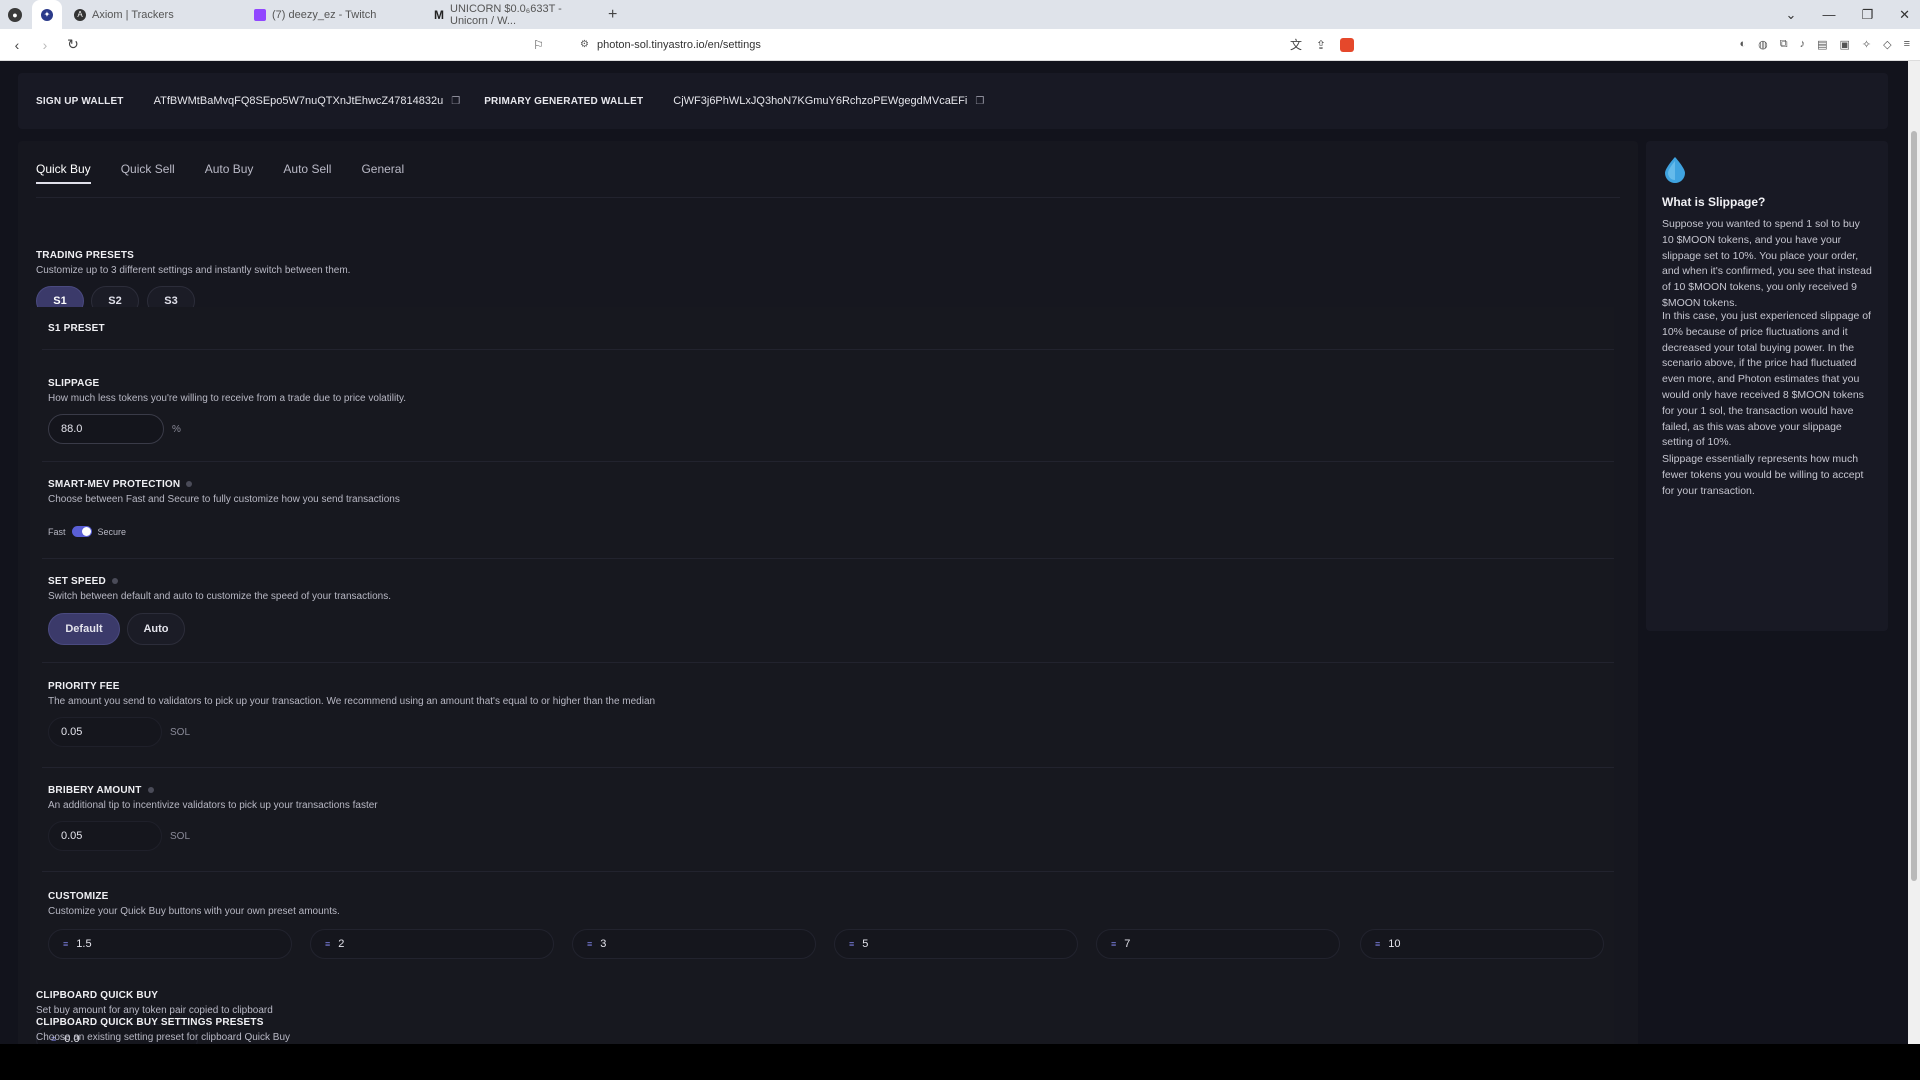 The image size is (1920, 1080). What do you see at coordinates (133, 14) in the screenshot?
I see `tab-label: Axiom | Trackers` at bounding box center [133, 14].